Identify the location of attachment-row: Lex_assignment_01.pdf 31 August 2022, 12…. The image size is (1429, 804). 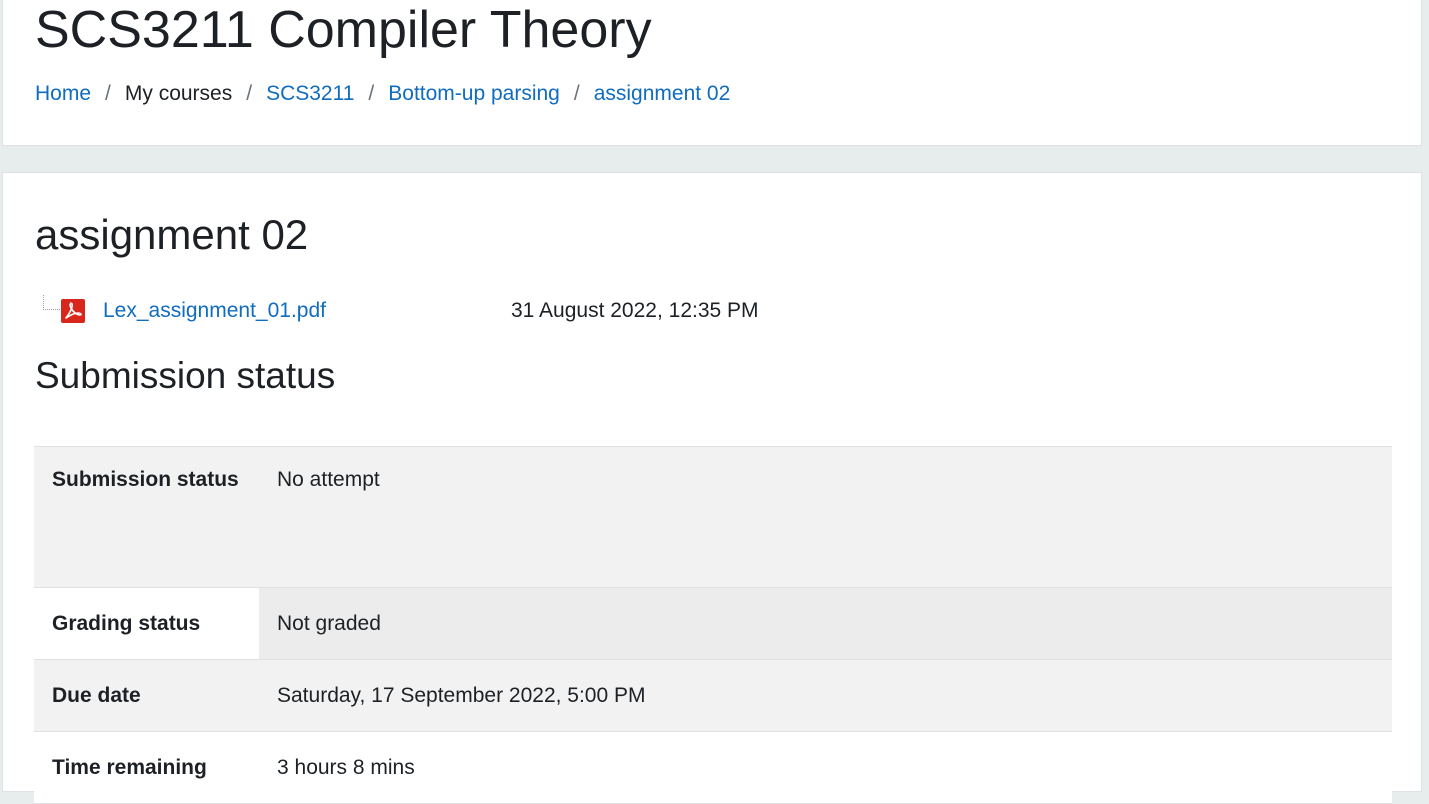
(441, 311).